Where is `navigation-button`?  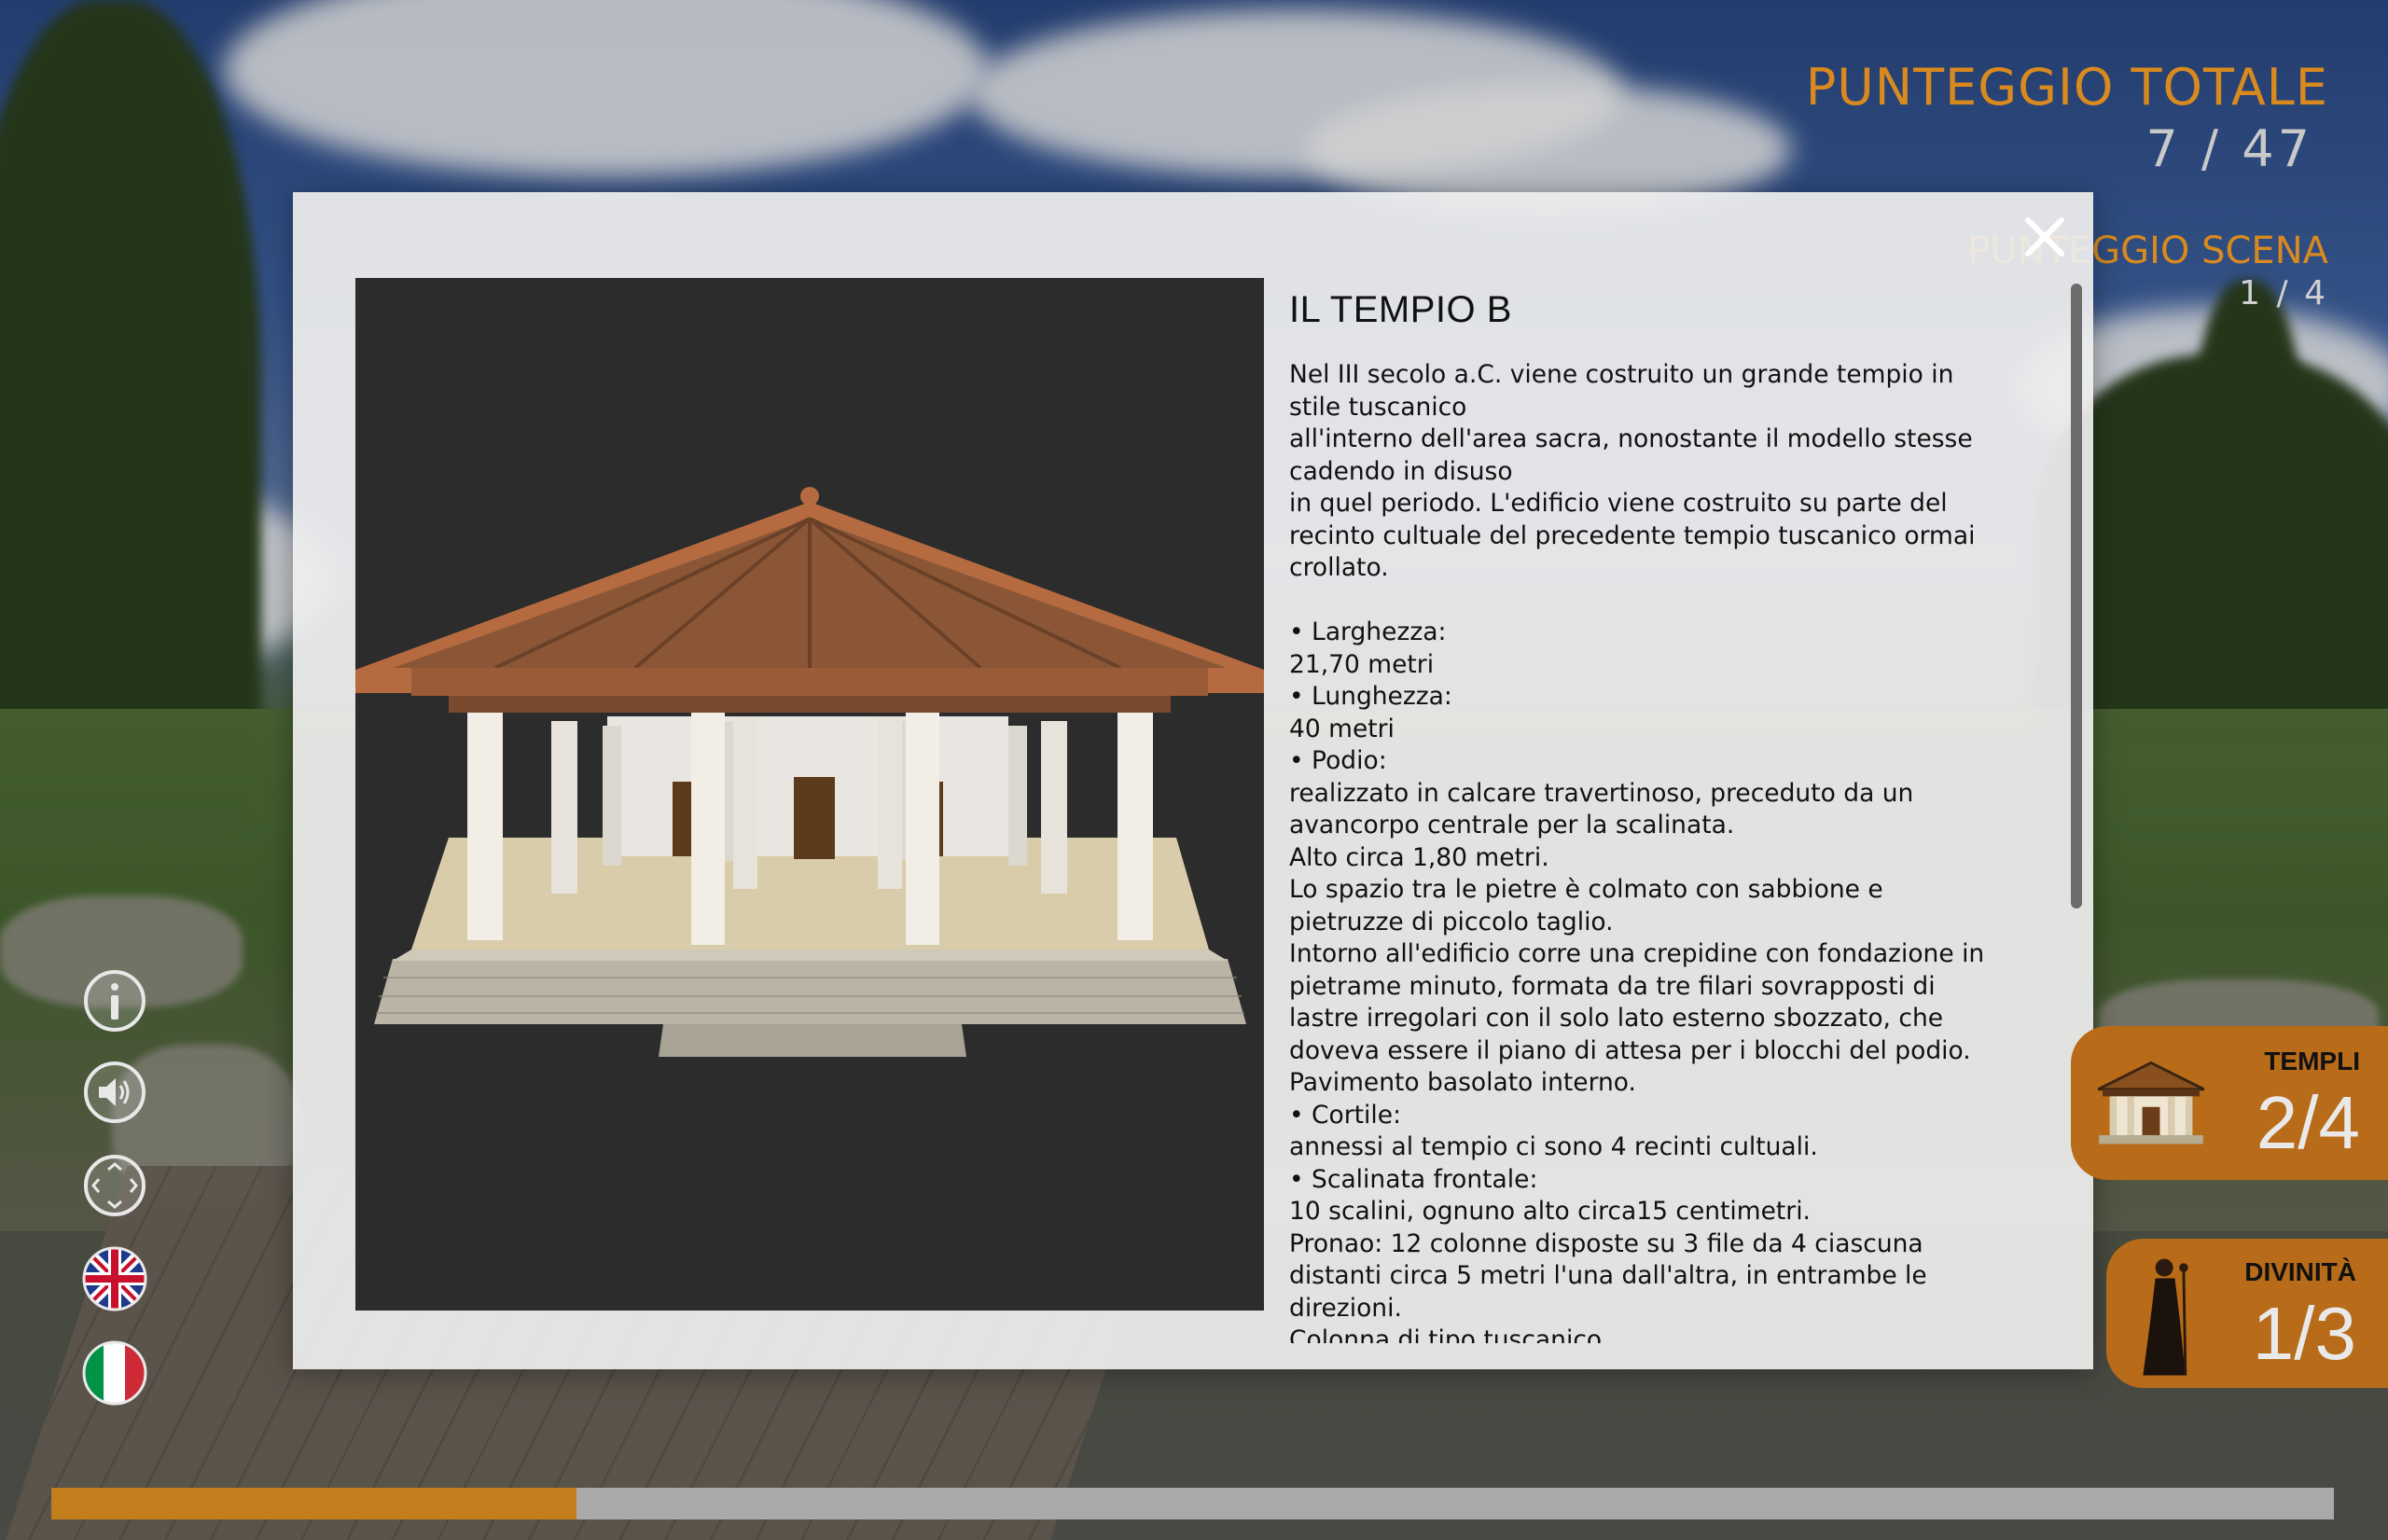
navigation-button is located at coordinates (114, 1186).